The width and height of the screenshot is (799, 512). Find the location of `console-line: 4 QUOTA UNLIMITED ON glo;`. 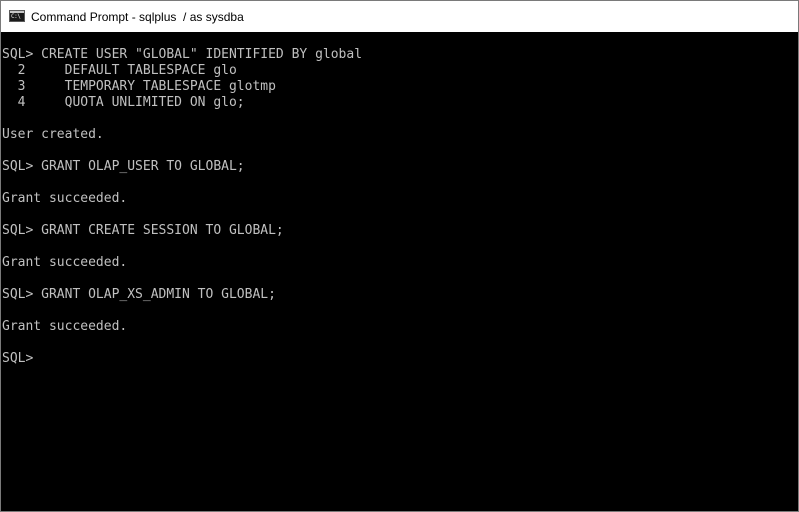

console-line: 4 QUOTA UNLIMITED ON glo; is located at coordinates (123, 102).